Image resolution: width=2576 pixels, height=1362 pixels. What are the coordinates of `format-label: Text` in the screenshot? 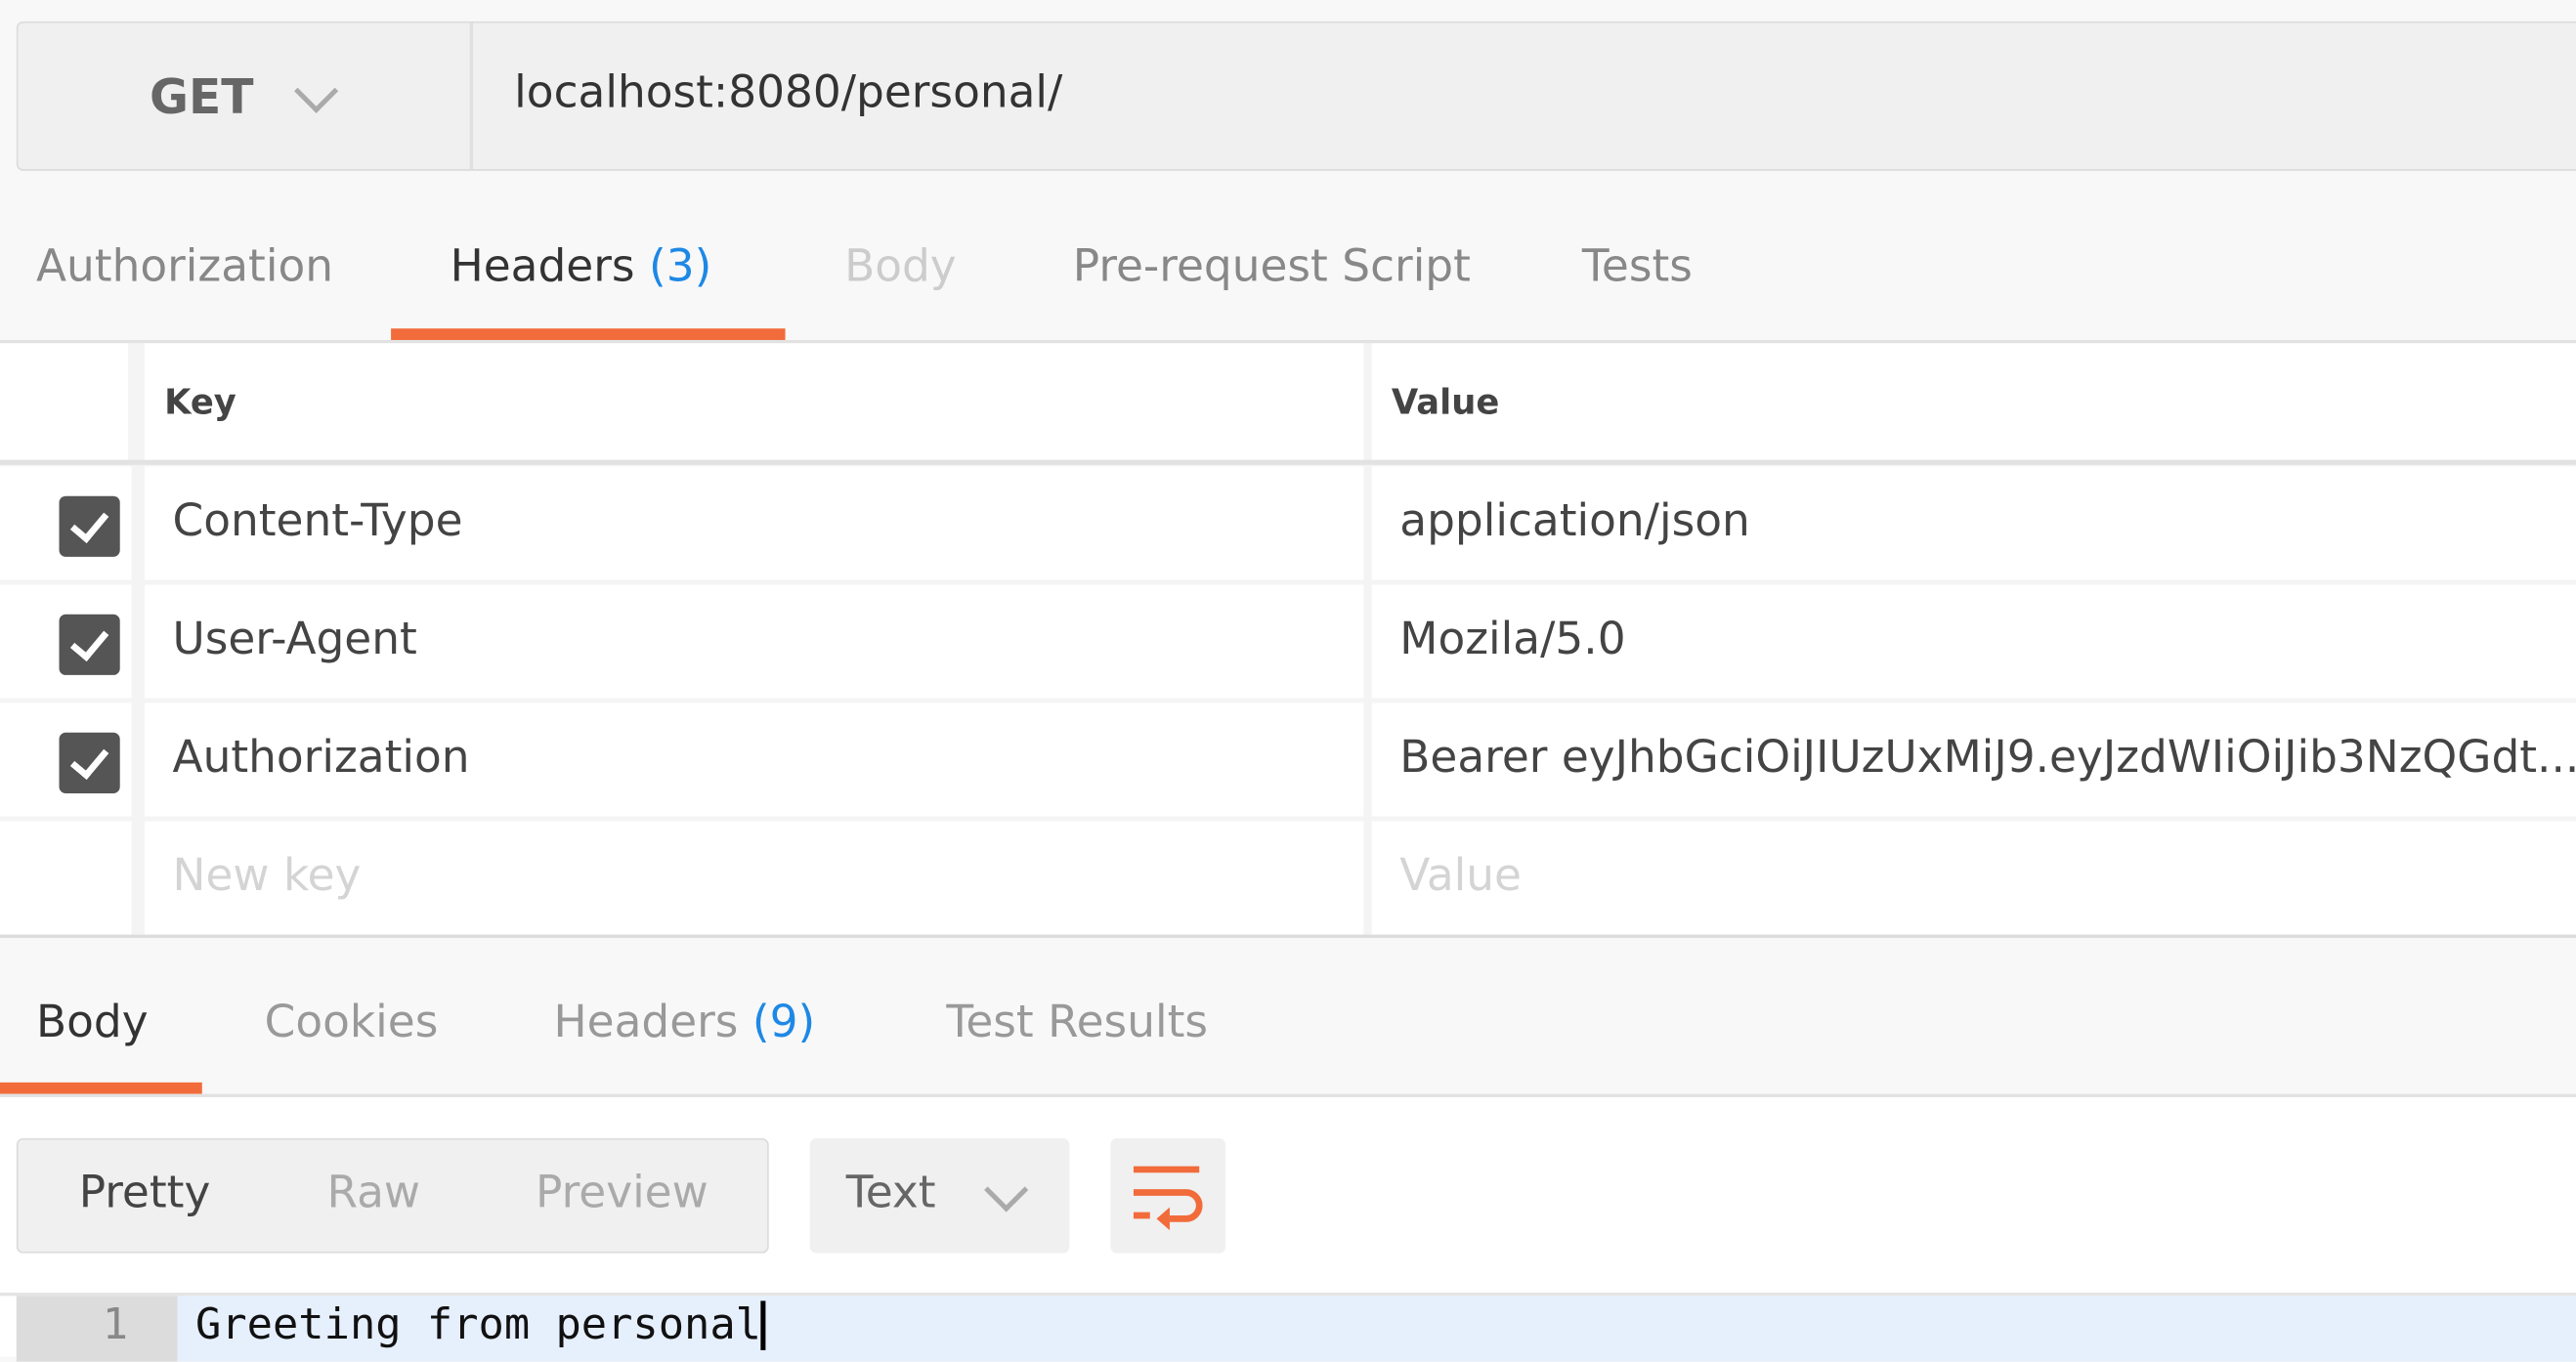 It's located at (891, 1193).